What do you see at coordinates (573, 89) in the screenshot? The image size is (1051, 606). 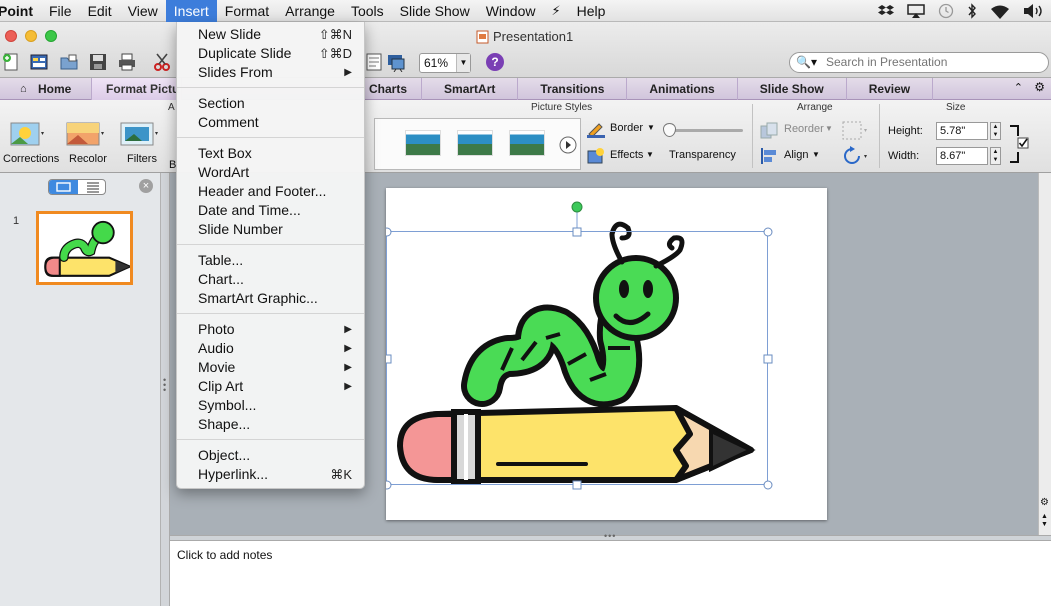 I see `tab-transitions: Transitions` at bounding box center [573, 89].